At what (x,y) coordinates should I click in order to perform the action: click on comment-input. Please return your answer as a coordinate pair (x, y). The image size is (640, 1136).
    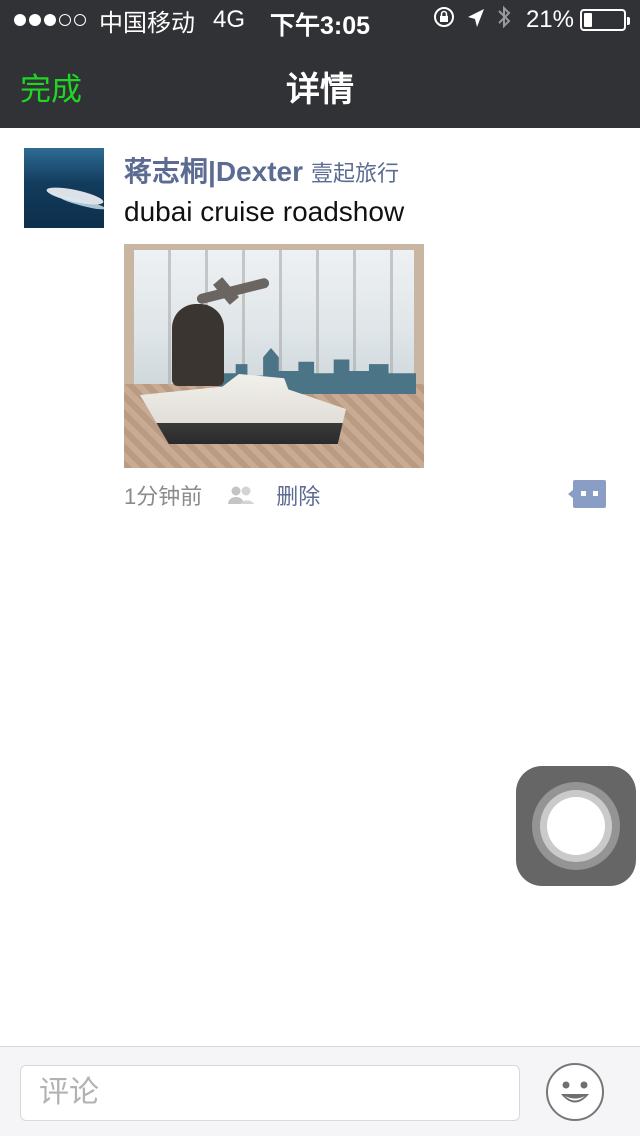
    Looking at the image, I should click on (270, 1093).